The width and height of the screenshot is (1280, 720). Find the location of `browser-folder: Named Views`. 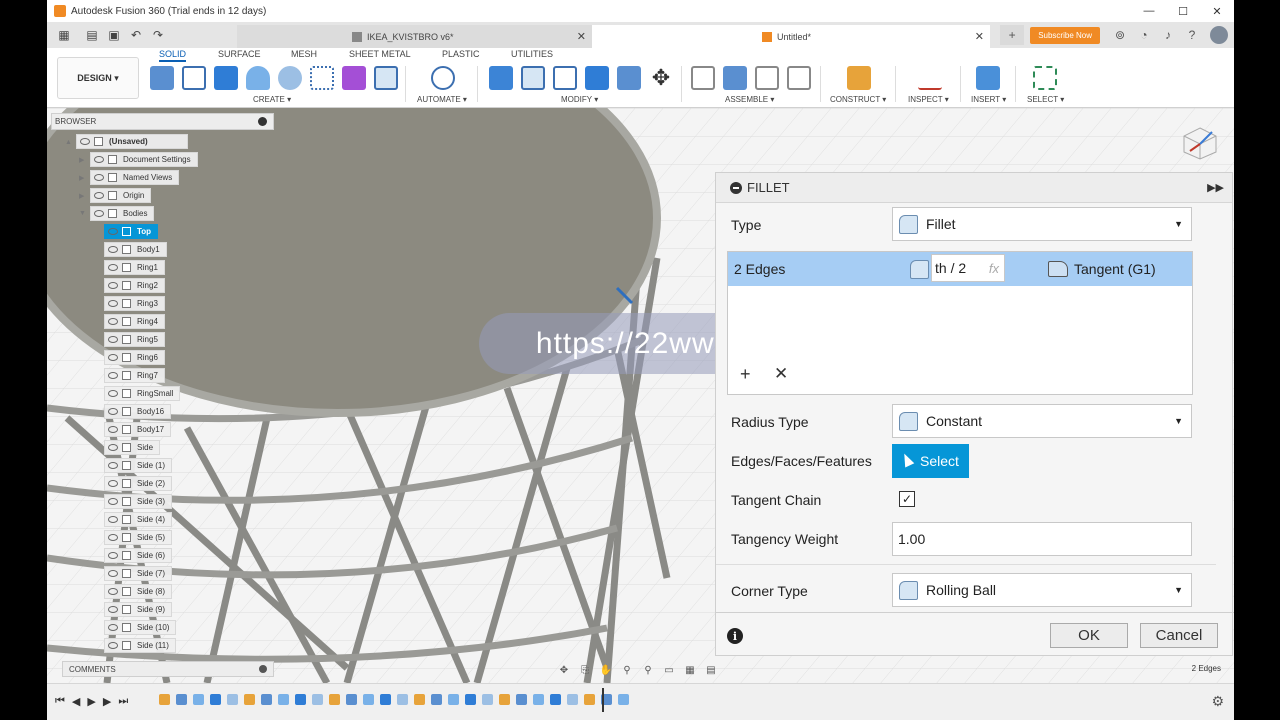

browser-folder: Named Views is located at coordinates (135, 177).